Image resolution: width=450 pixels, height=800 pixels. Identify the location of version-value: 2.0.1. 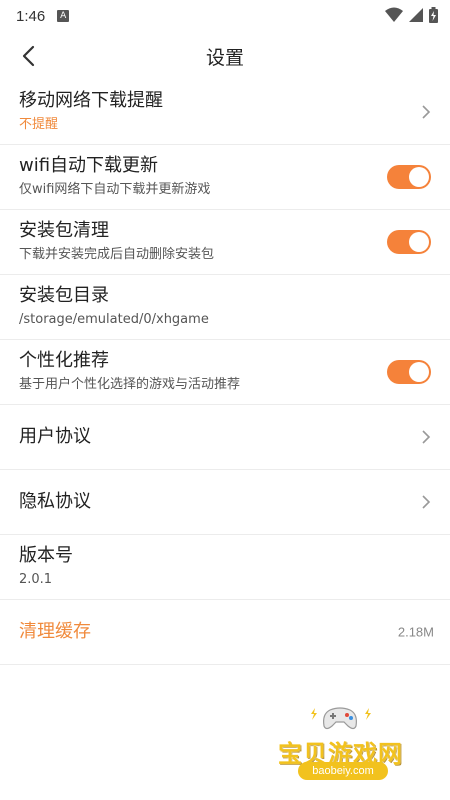
(36, 579).